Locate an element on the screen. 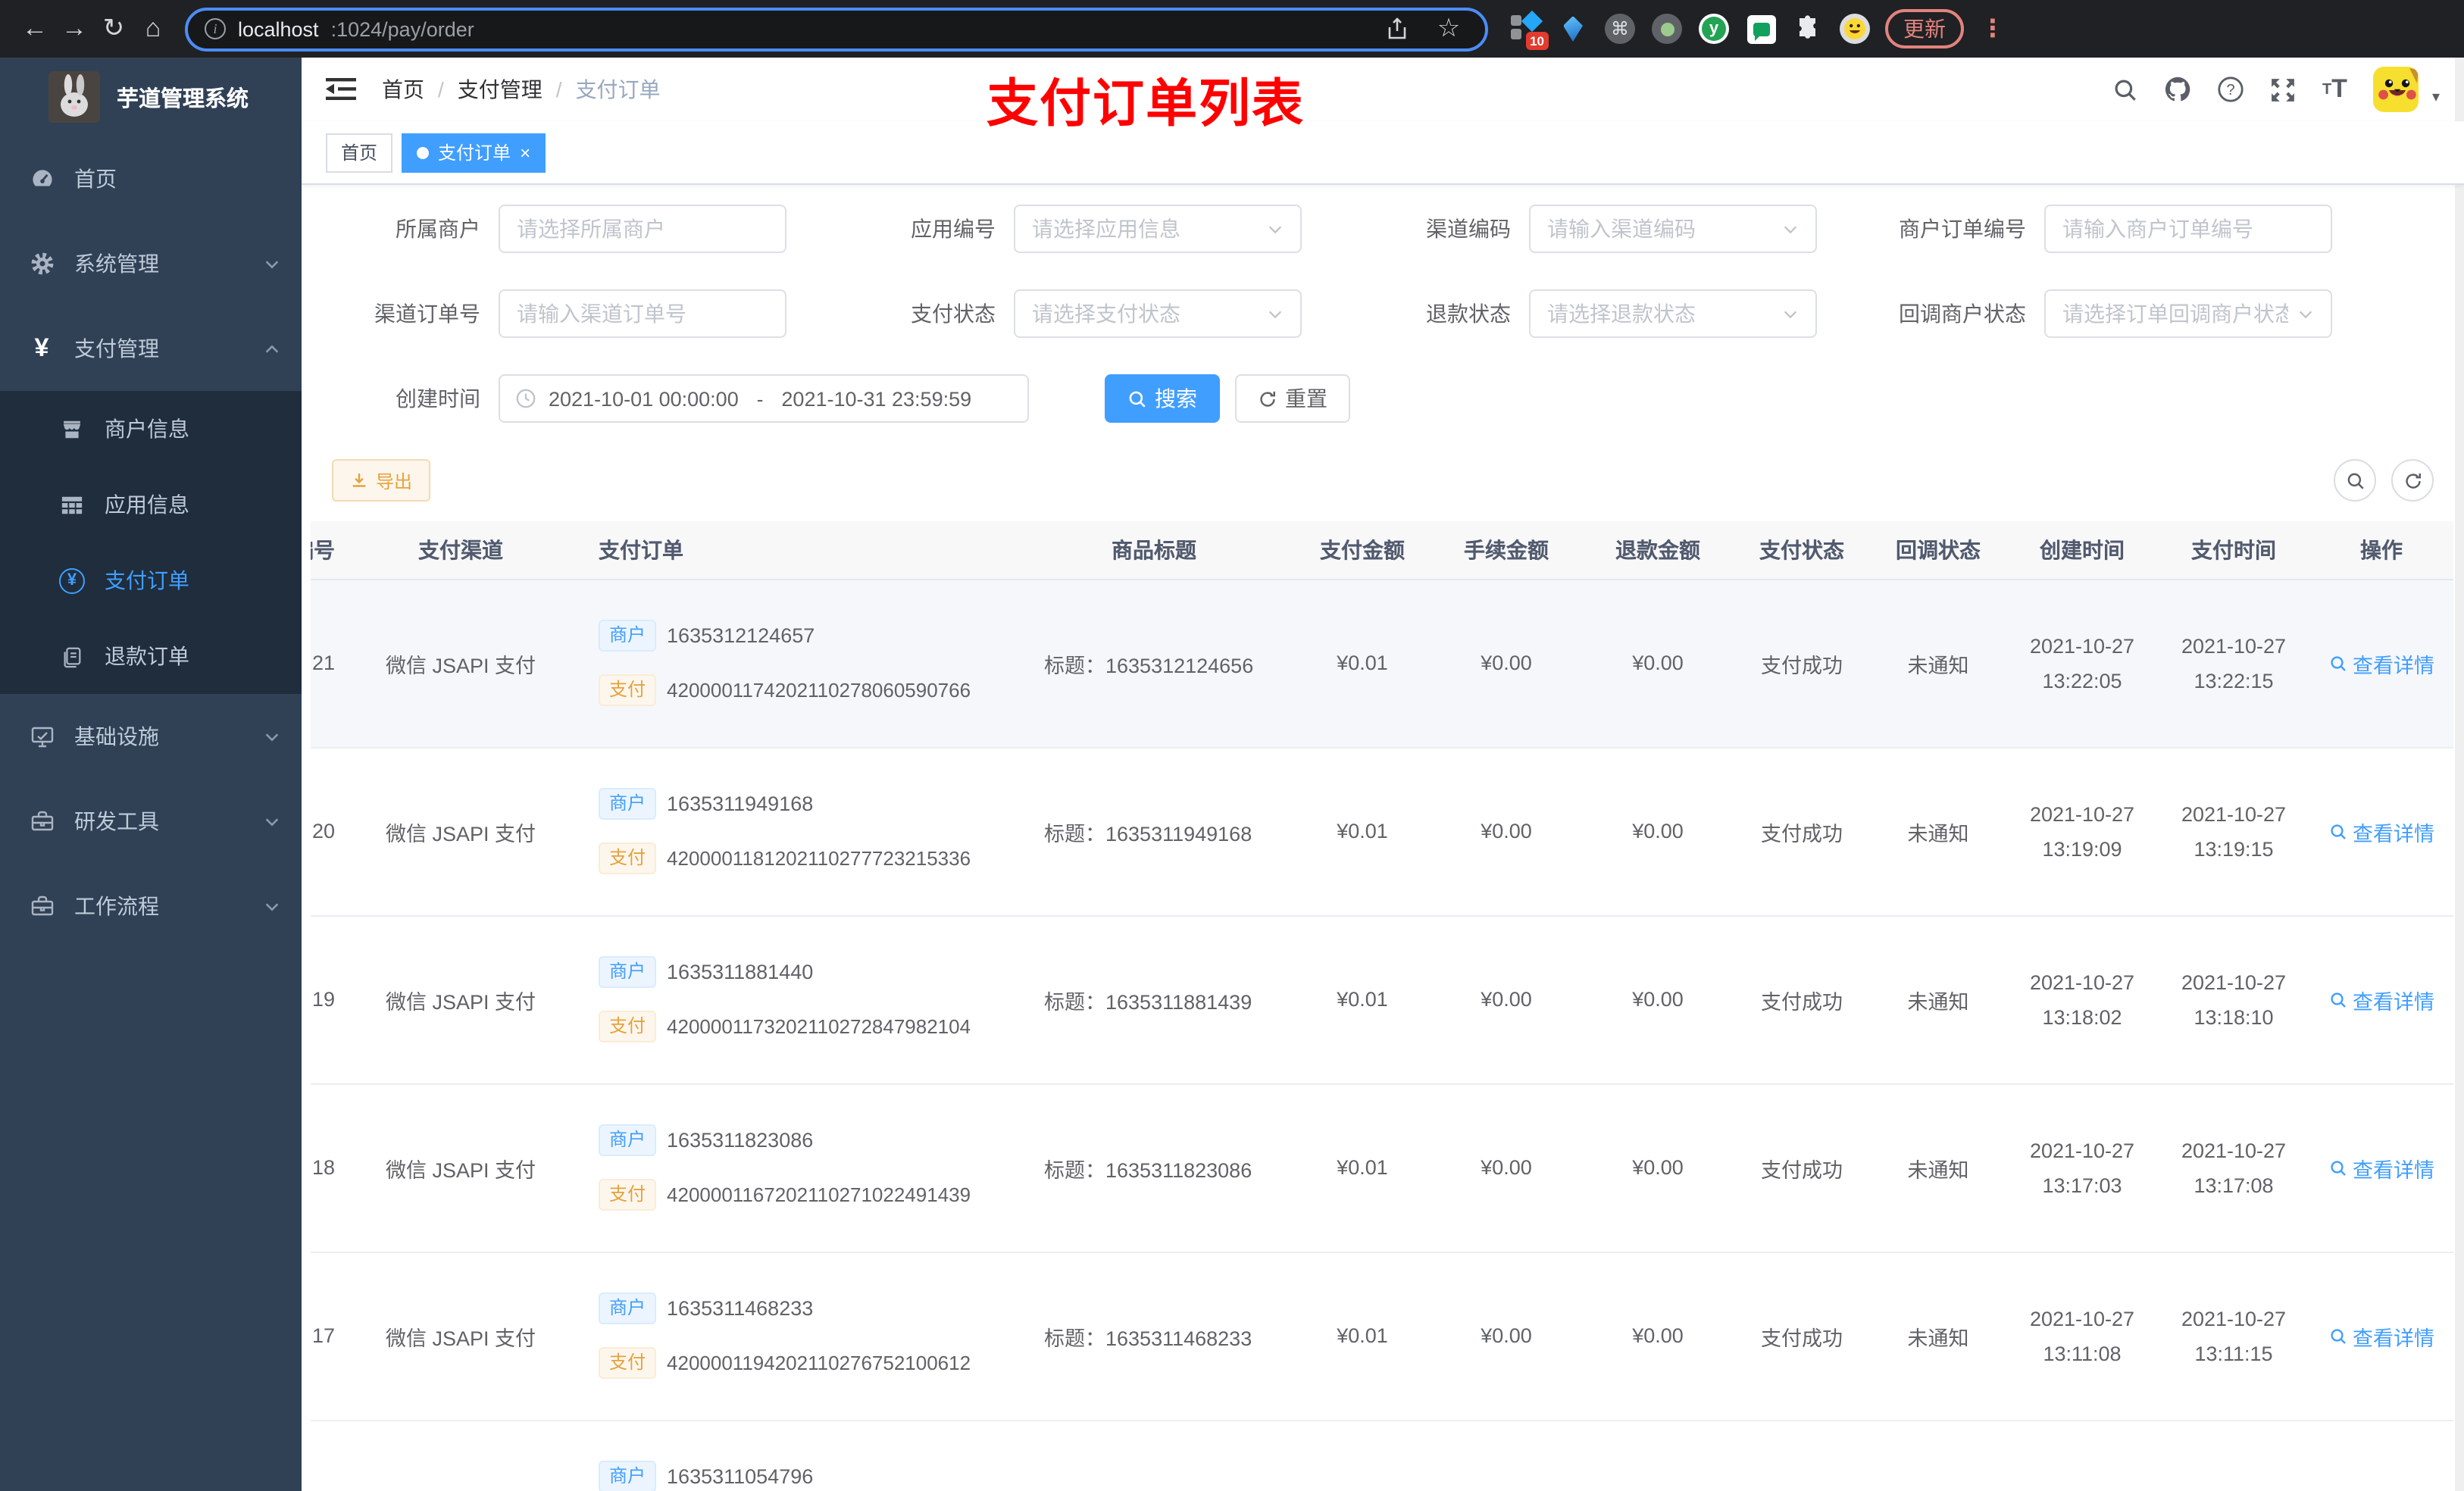 The image size is (2464, 1491). search-icon is located at coordinates (2126, 89).